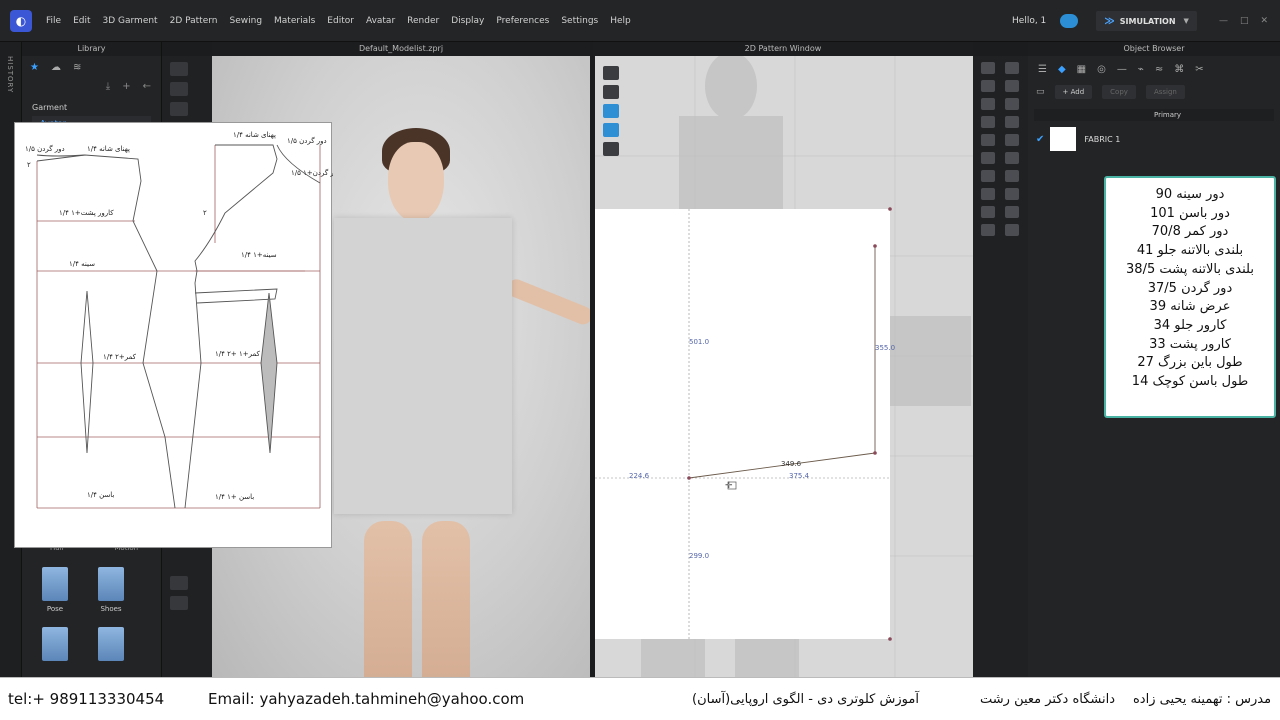 This screenshot has width=1280, height=720. What do you see at coordinates (1081, 69) in the screenshot?
I see `pattern-tab-icon: ▦` at bounding box center [1081, 69].